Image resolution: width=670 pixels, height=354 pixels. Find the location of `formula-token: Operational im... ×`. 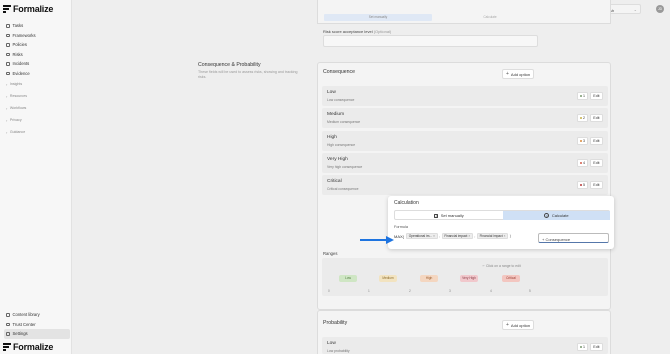

formula-token: Operational im... × is located at coordinates (422, 236).